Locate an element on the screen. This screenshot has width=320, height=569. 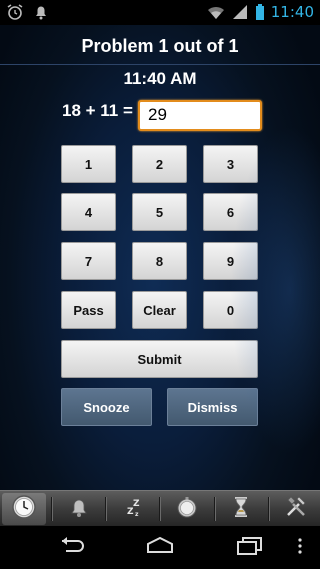
key-8: 8 is located at coordinates (159, 261).